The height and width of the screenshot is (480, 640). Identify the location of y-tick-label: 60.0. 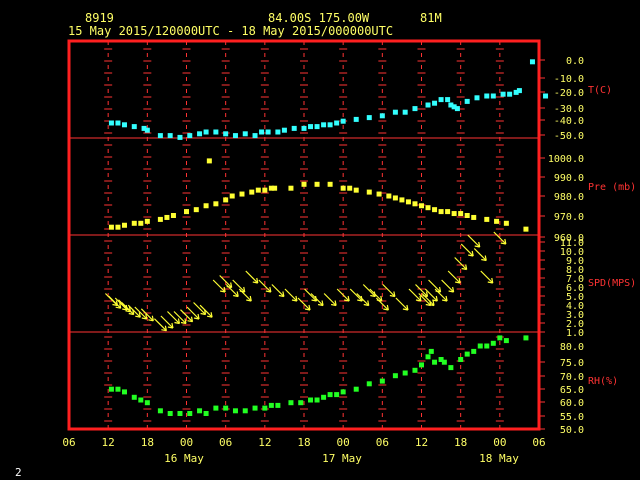
(572, 403).